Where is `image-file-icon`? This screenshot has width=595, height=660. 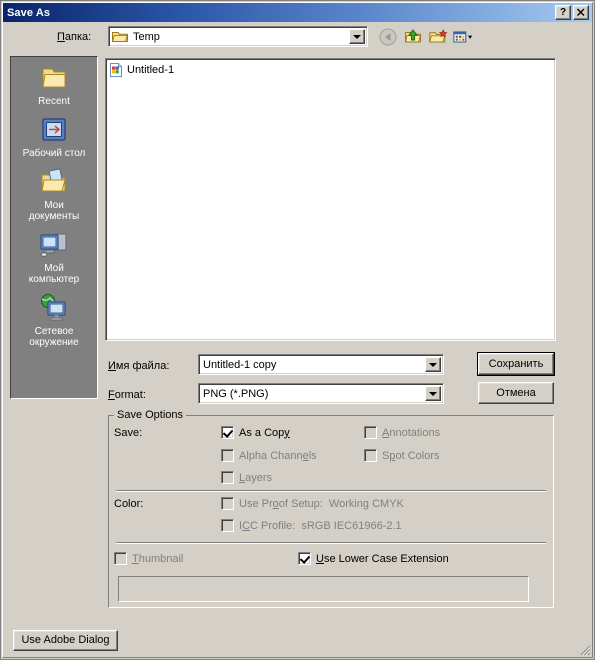 image-file-icon is located at coordinates (116, 70).